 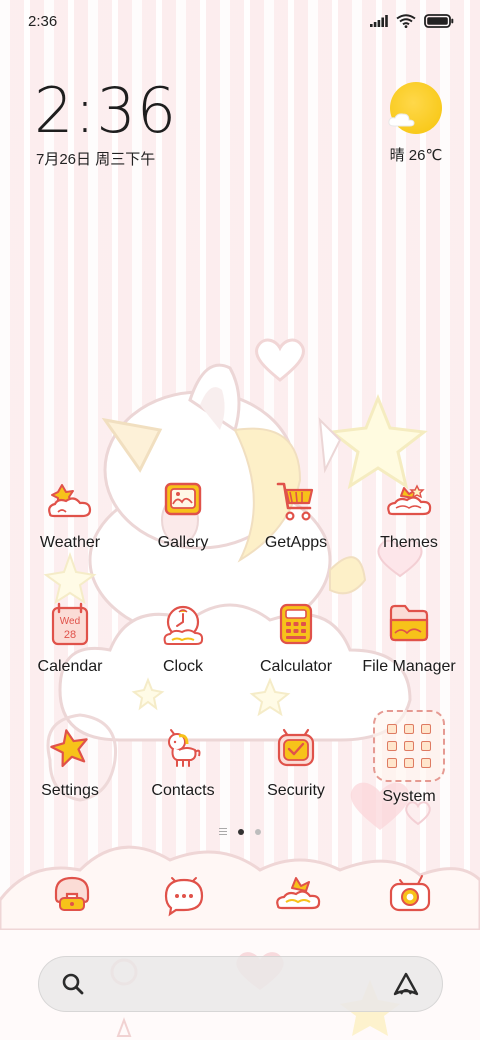 What do you see at coordinates (296, 502) in the screenshot?
I see `shopping-cart-icon` at bounding box center [296, 502].